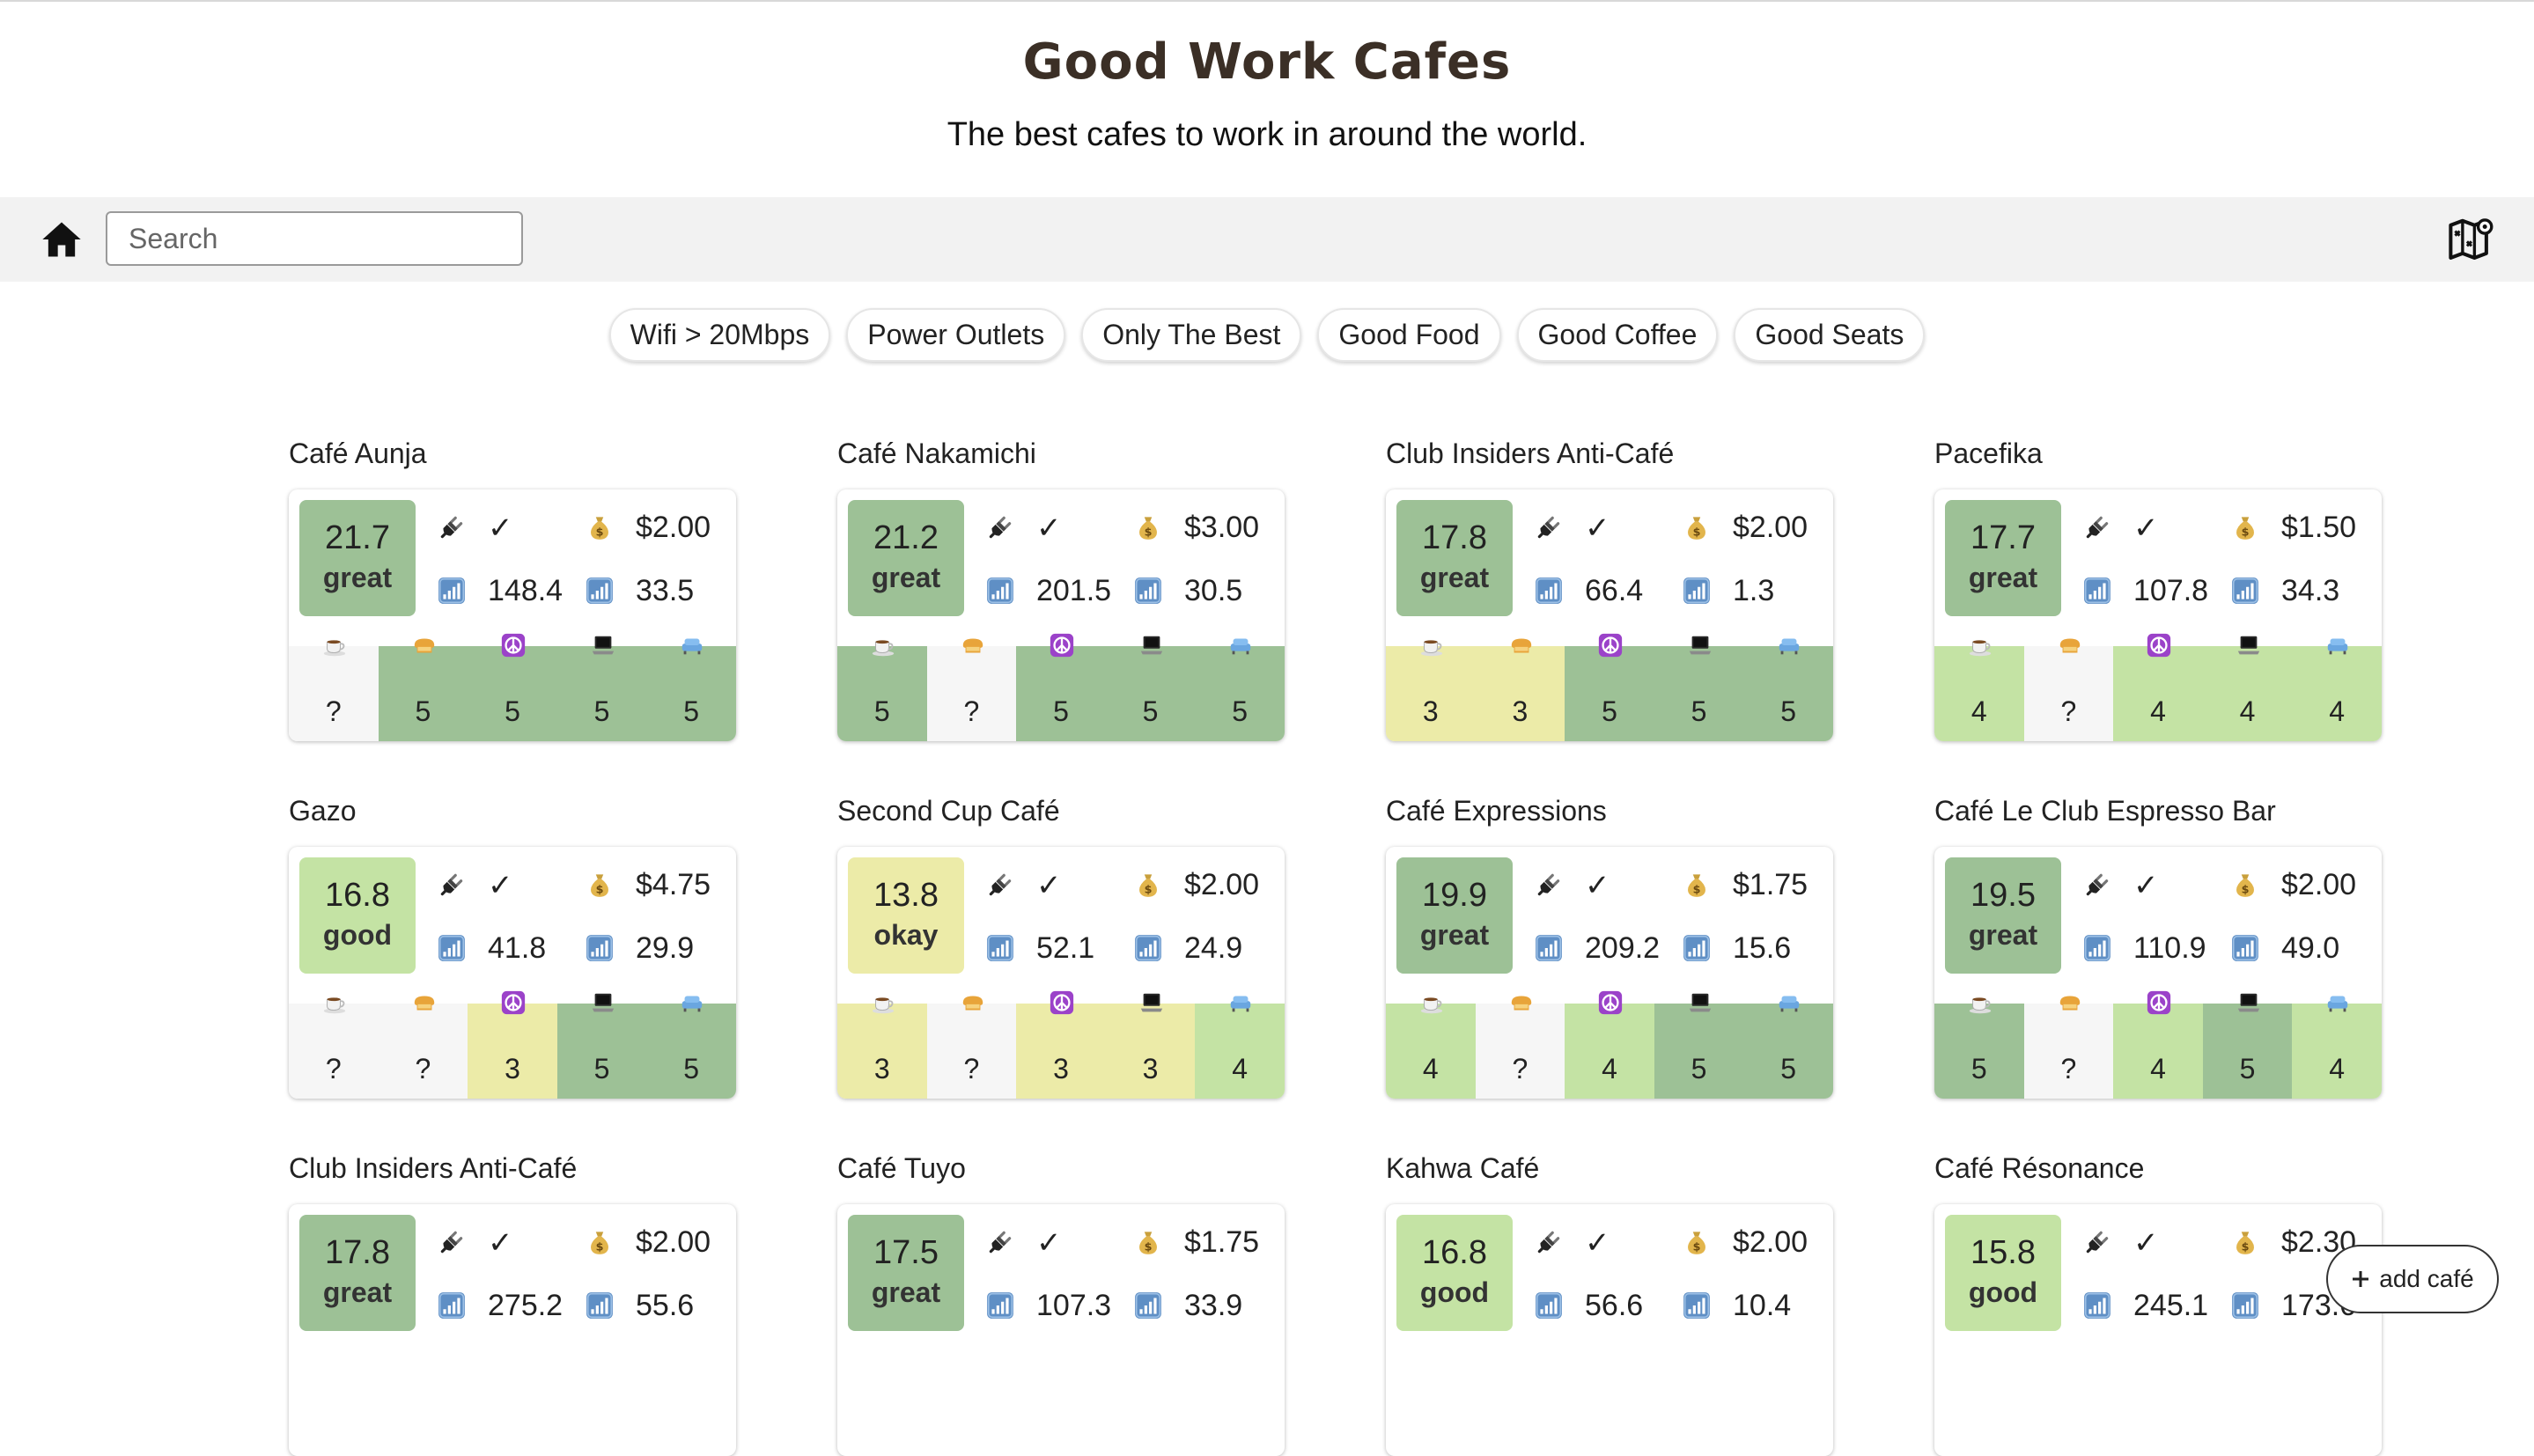 The height and width of the screenshot is (1456, 2534). What do you see at coordinates (906, 1273) in the screenshot?
I see `score-badge: 17.5 great` at bounding box center [906, 1273].